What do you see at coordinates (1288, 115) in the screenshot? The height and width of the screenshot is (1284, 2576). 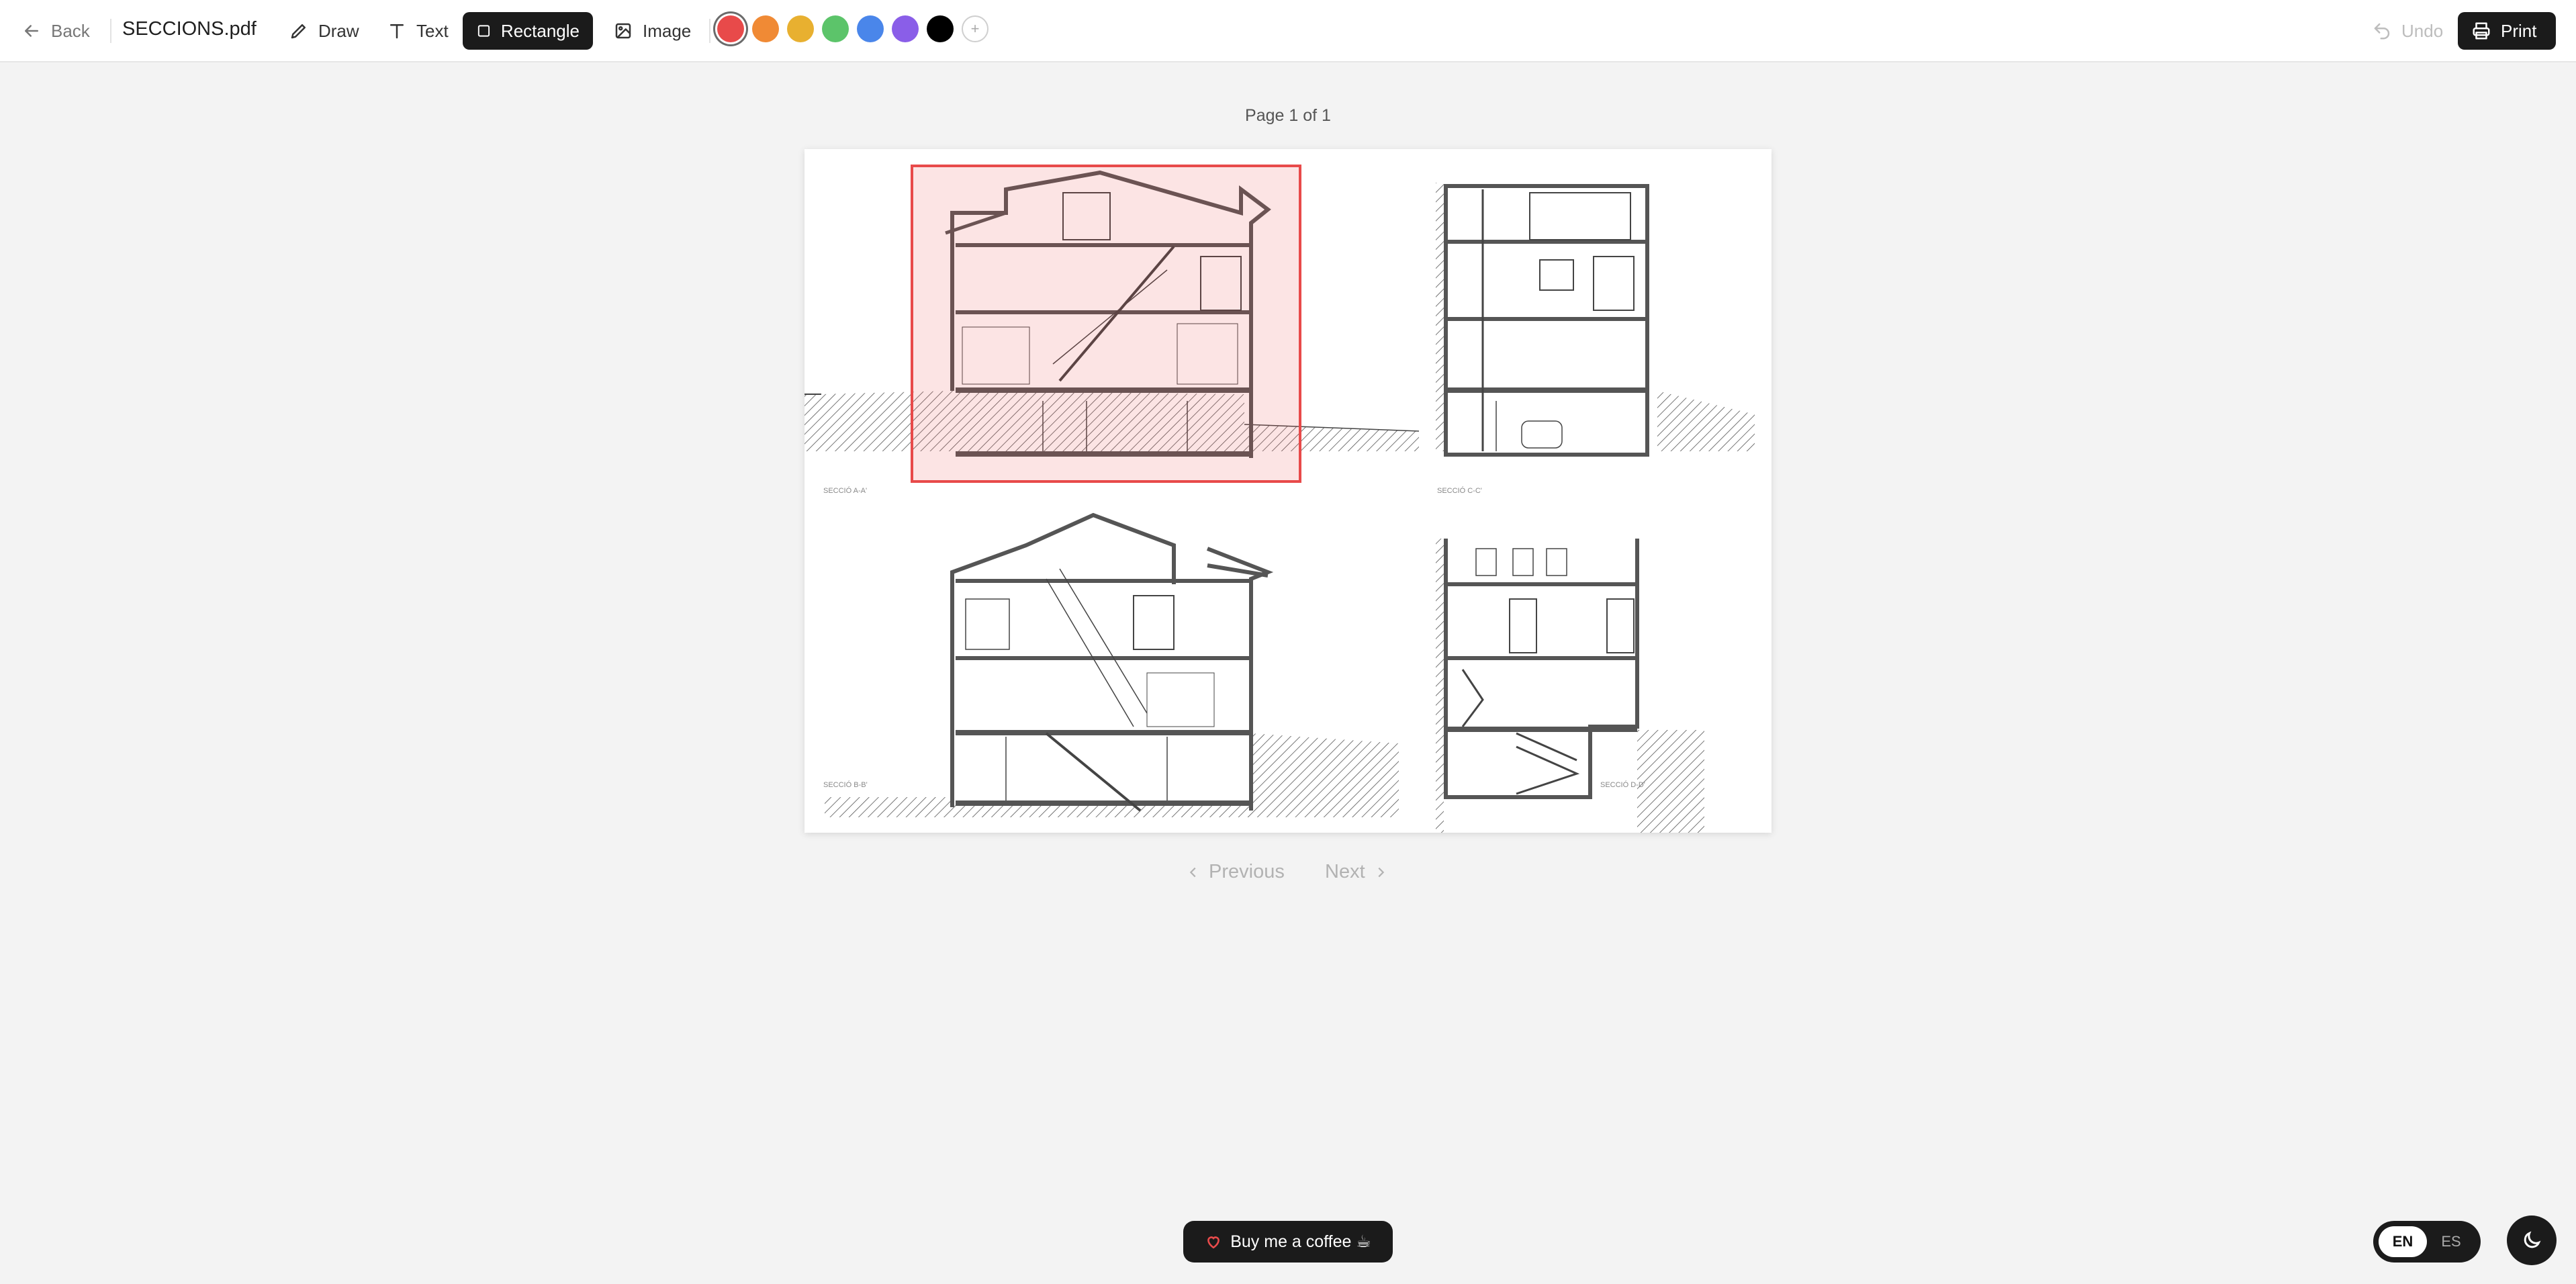 I see `page-counter: Page 1 of 1` at bounding box center [1288, 115].